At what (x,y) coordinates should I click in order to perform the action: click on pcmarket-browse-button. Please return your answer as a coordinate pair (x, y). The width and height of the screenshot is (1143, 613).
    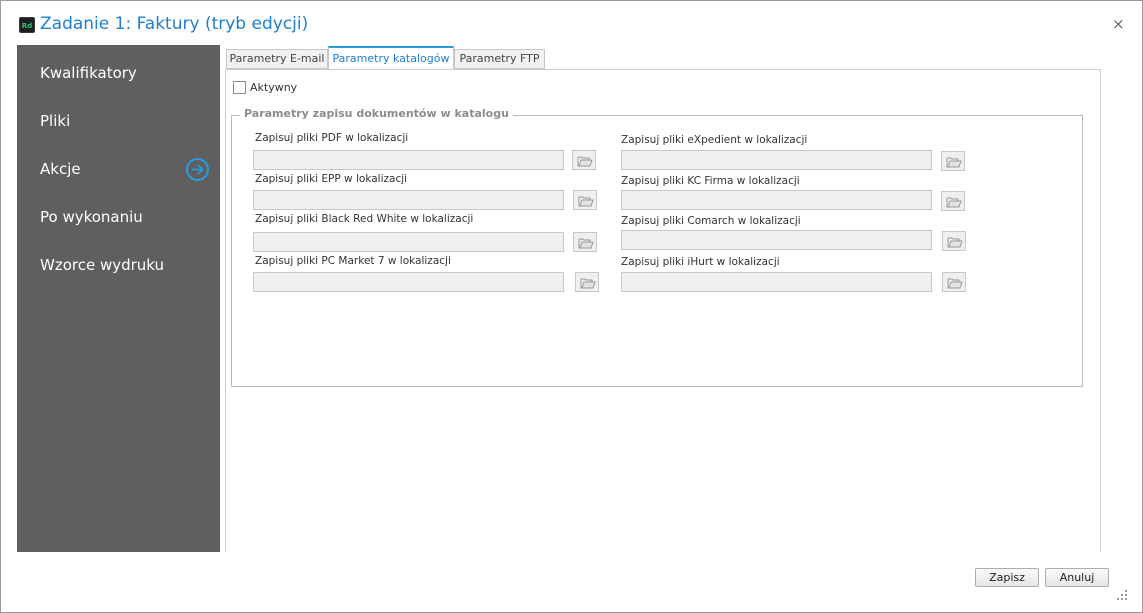
    Looking at the image, I should click on (587, 282).